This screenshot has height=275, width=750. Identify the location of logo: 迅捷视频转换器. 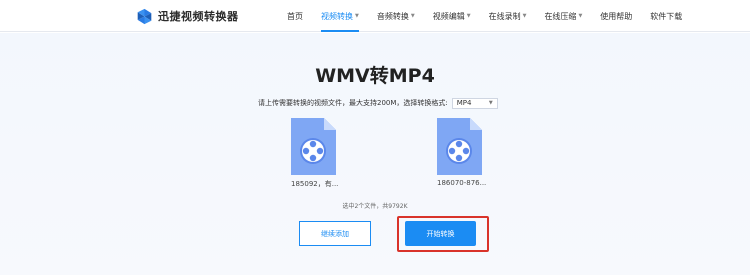
(187, 16).